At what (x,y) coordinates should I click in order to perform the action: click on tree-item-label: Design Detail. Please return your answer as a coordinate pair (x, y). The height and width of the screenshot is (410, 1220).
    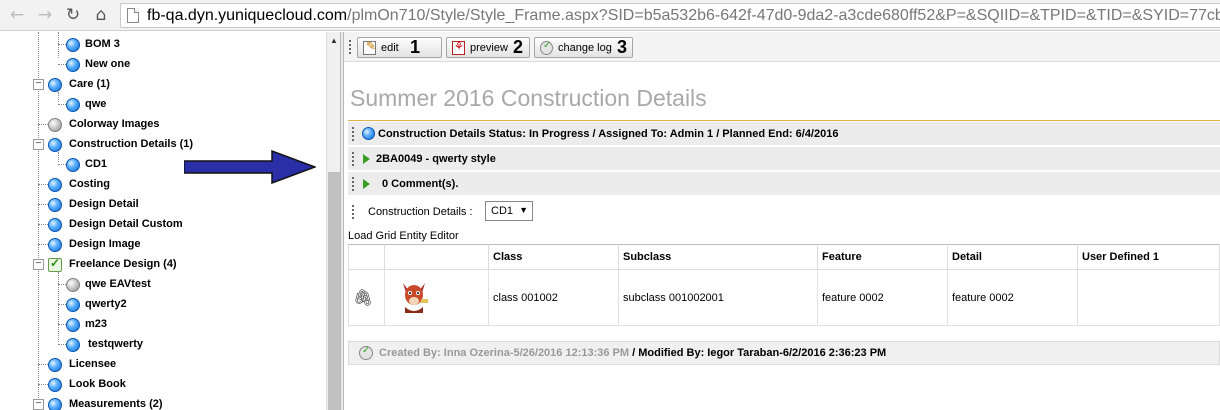
    Looking at the image, I should click on (104, 204).